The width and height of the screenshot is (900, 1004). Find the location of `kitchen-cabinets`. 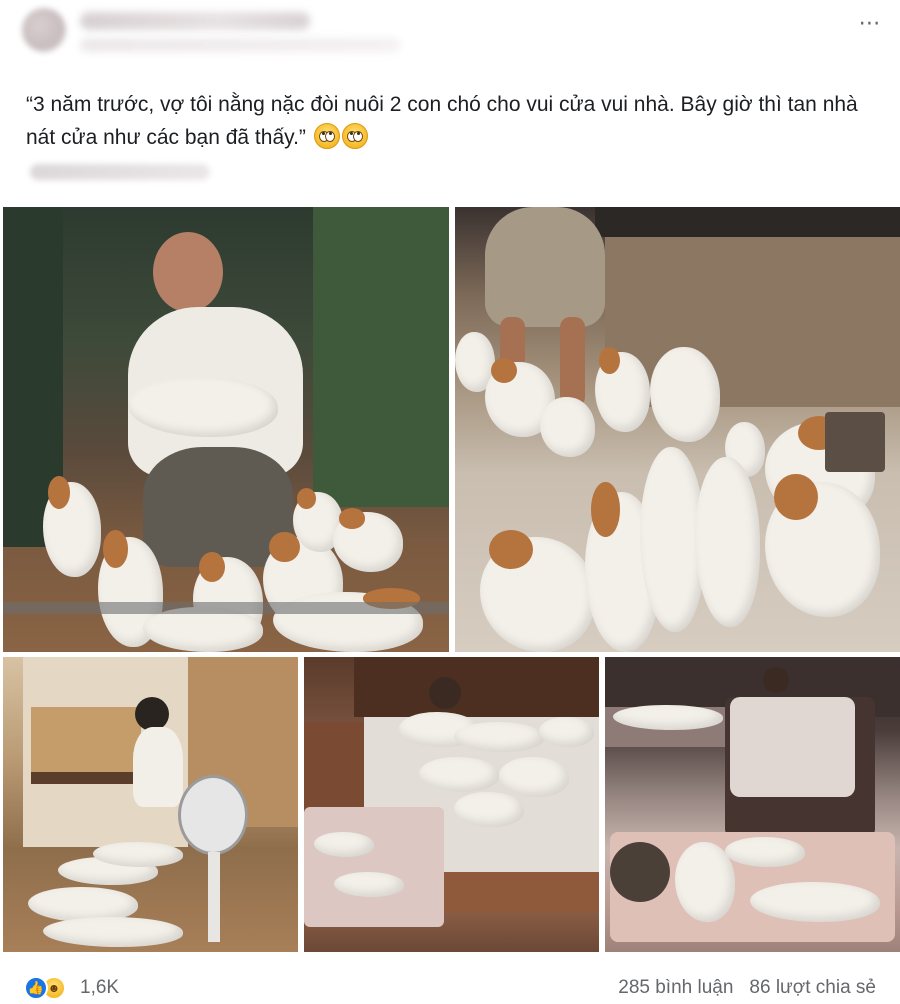

kitchen-cabinets is located at coordinates (752, 322).